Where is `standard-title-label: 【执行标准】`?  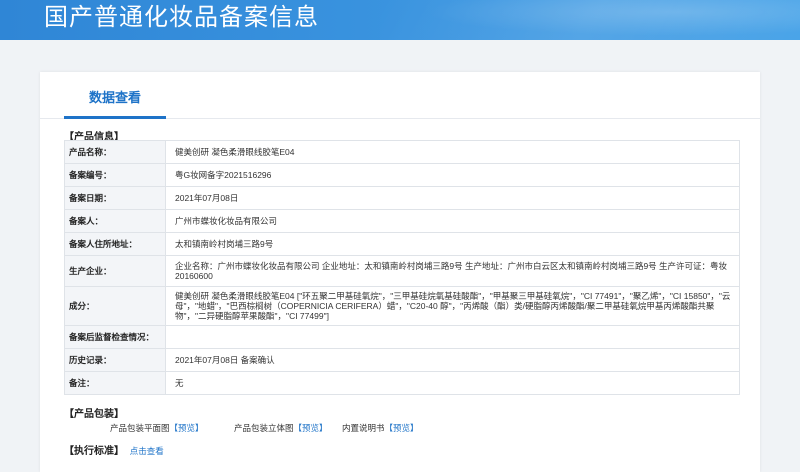 standard-title-label: 【执行标准】 is located at coordinates (94, 451).